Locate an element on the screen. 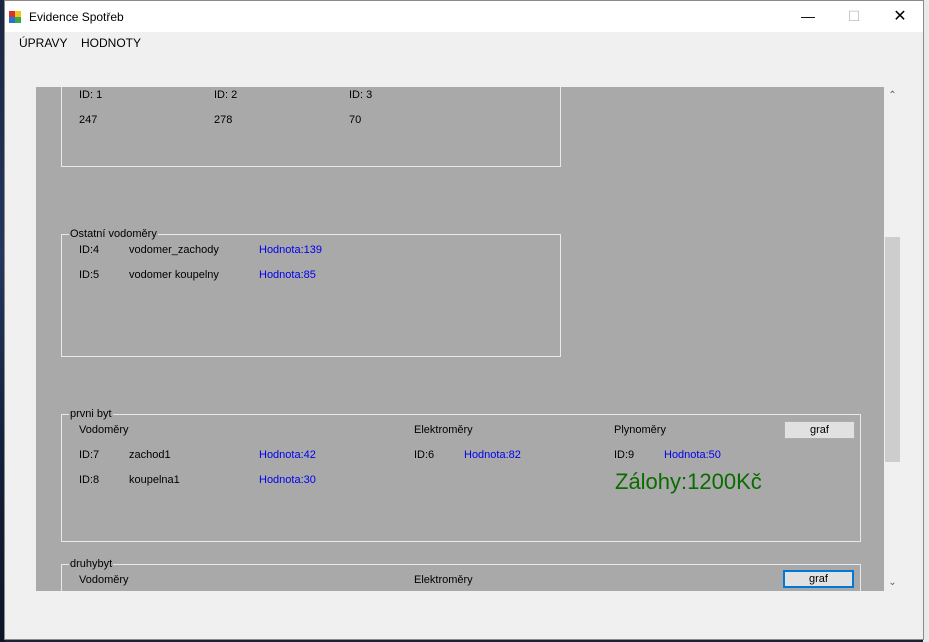 This screenshot has width=929, height=642. meter-id: ID:8 is located at coordinates (89, 480).